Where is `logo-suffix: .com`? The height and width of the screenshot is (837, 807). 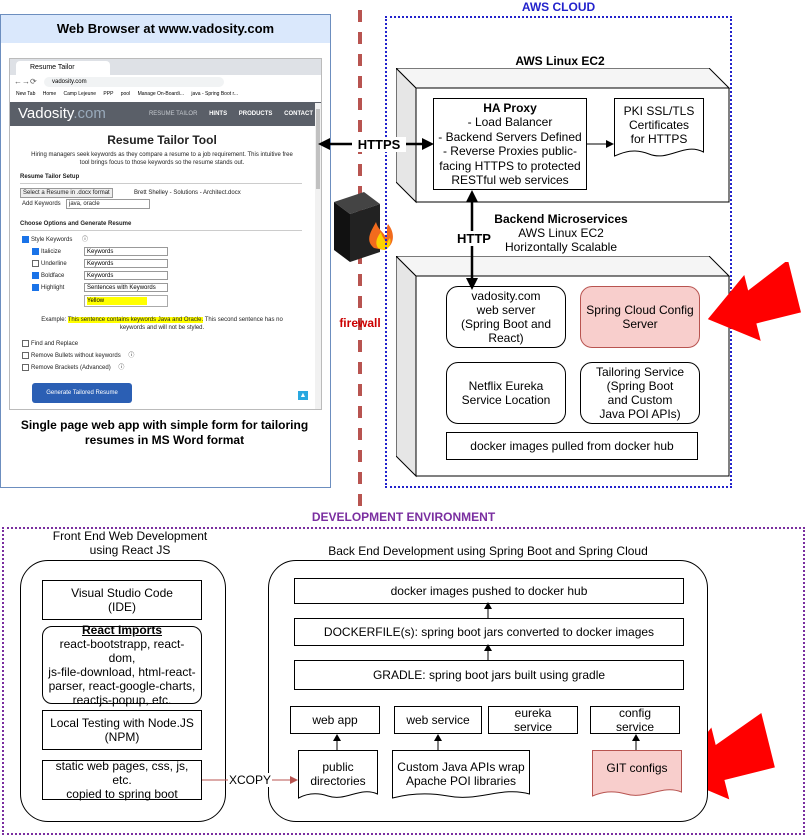
logo-suffix: .com is located at coordinates (89, 113).